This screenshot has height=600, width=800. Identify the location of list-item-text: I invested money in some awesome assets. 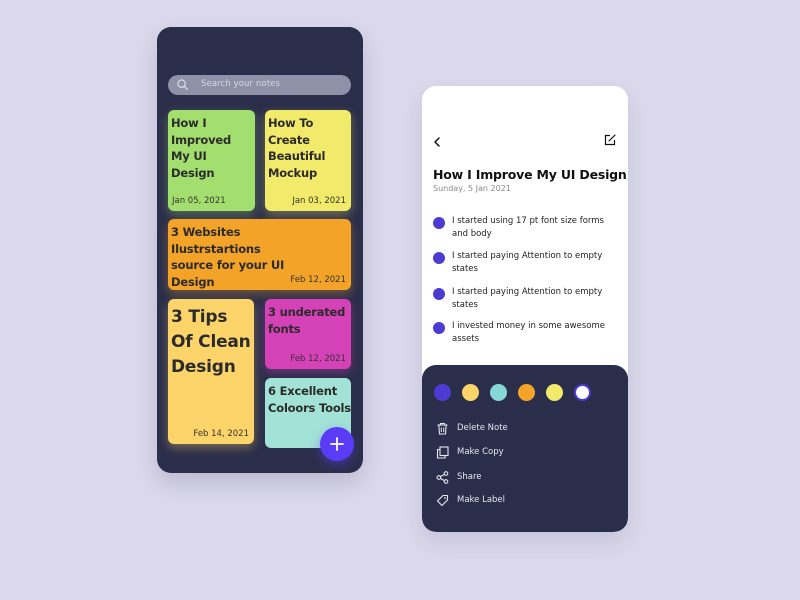
(528, 332).